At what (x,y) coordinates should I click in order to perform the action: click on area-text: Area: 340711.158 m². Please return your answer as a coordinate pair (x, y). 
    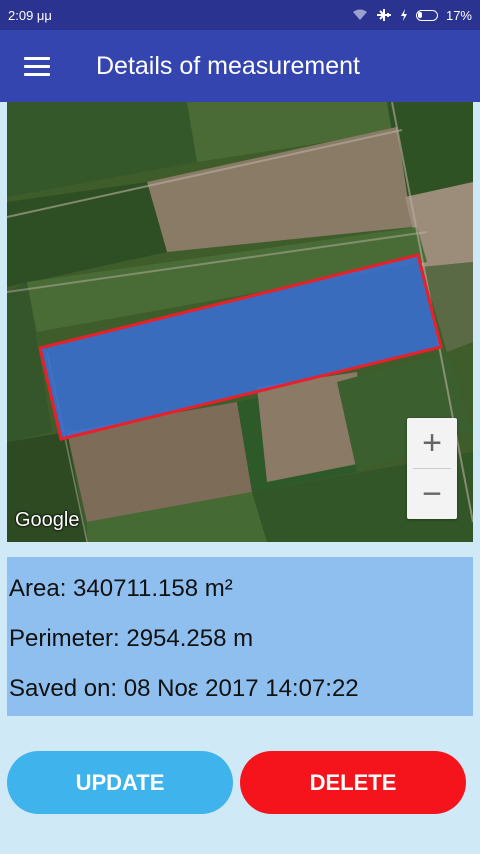
    Looking at the image, I should click on (121, 588).